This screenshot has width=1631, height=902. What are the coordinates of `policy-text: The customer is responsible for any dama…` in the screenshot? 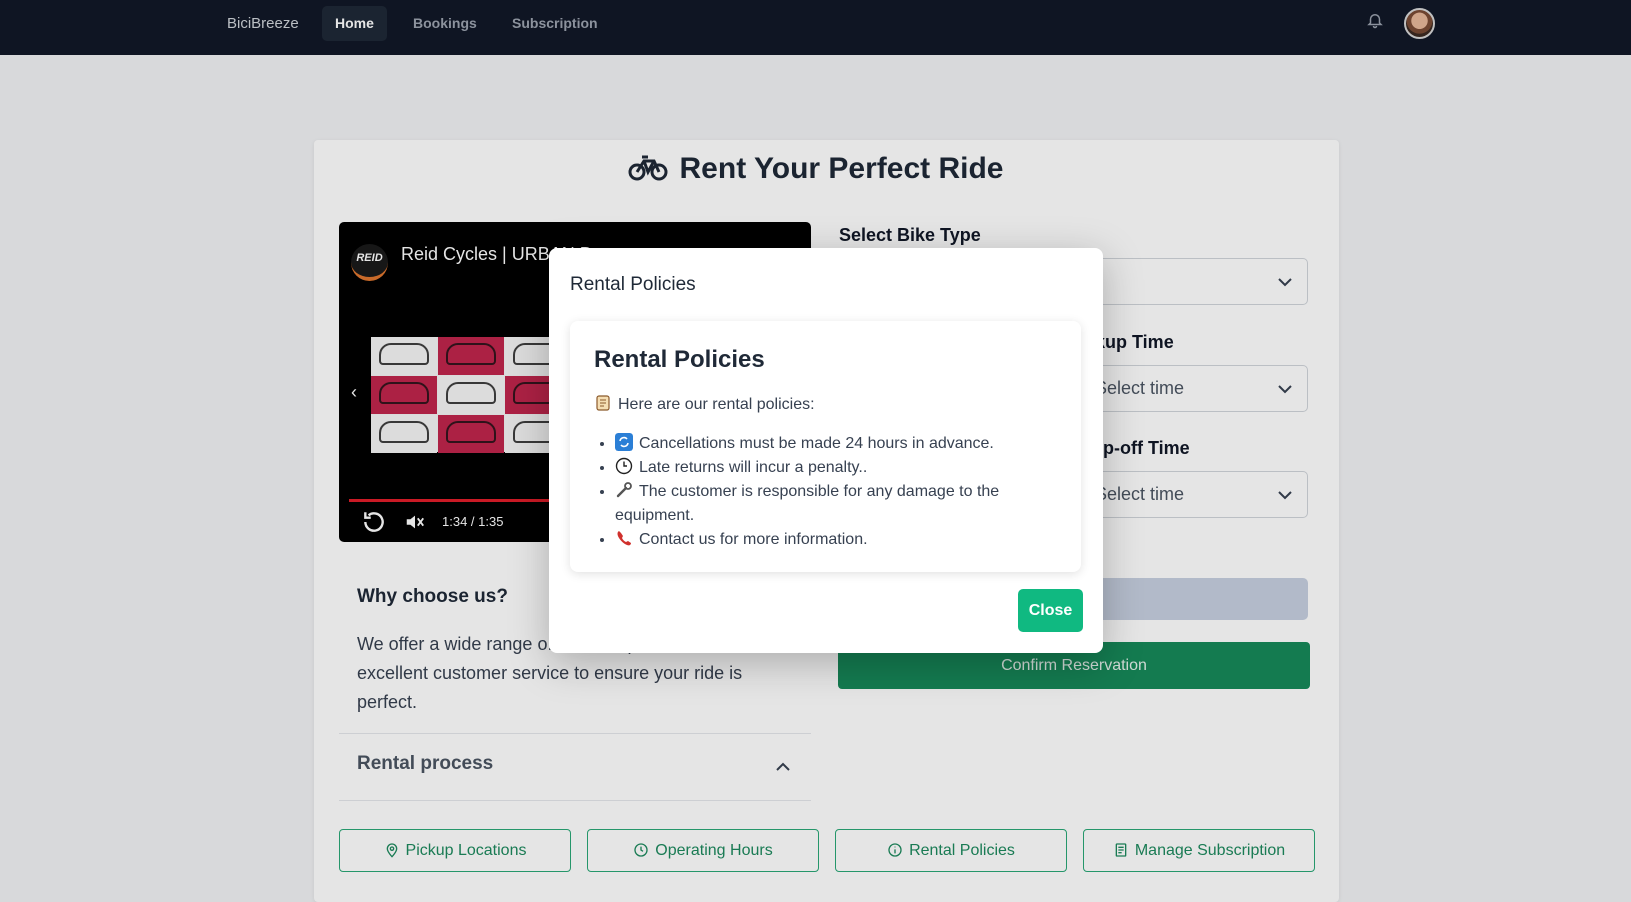 It's located at (807, 503).